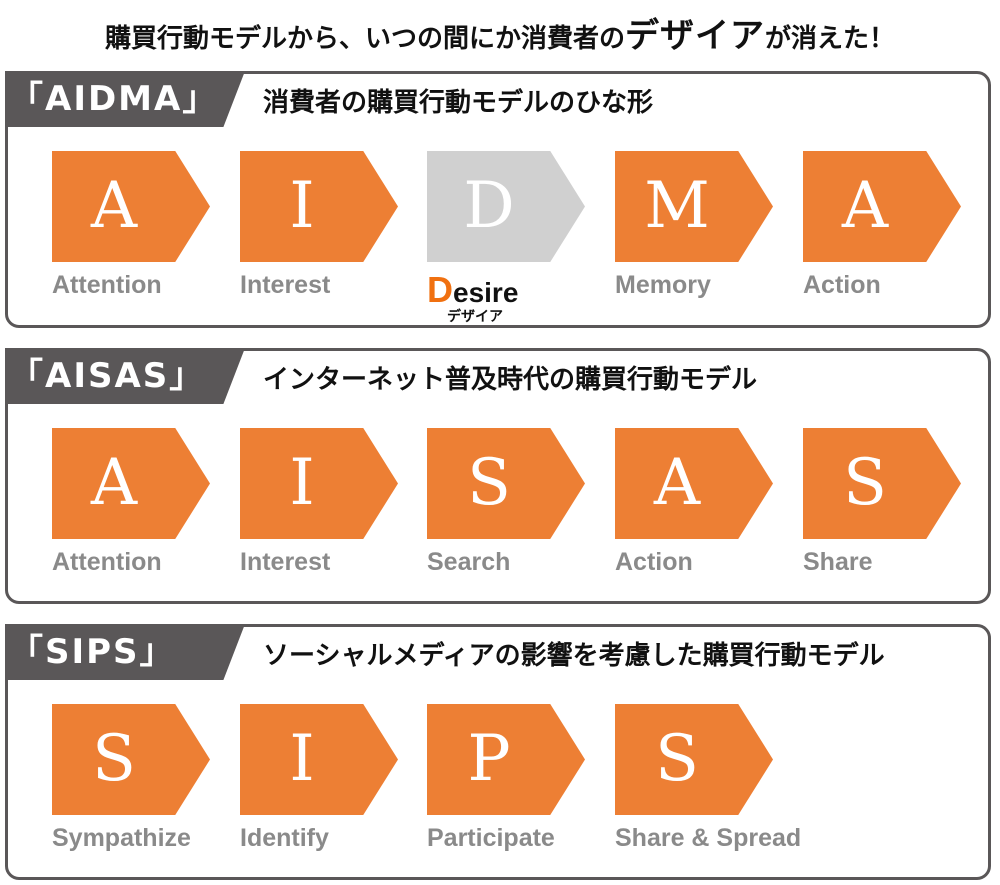 This screenshot has height=885, width=1000. I want to click on headline-before: 購買行動モデルから、いつの間にか消費者の, so click(364, 39).